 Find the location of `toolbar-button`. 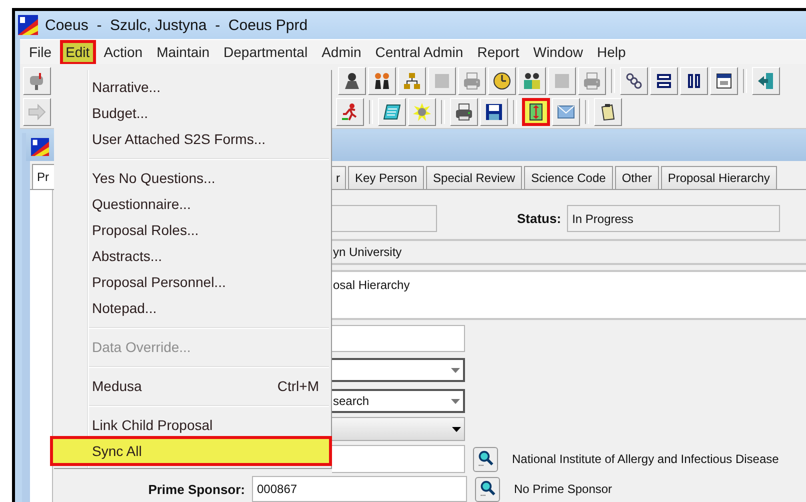

toolbar-button is located at coordinates (536, 112).